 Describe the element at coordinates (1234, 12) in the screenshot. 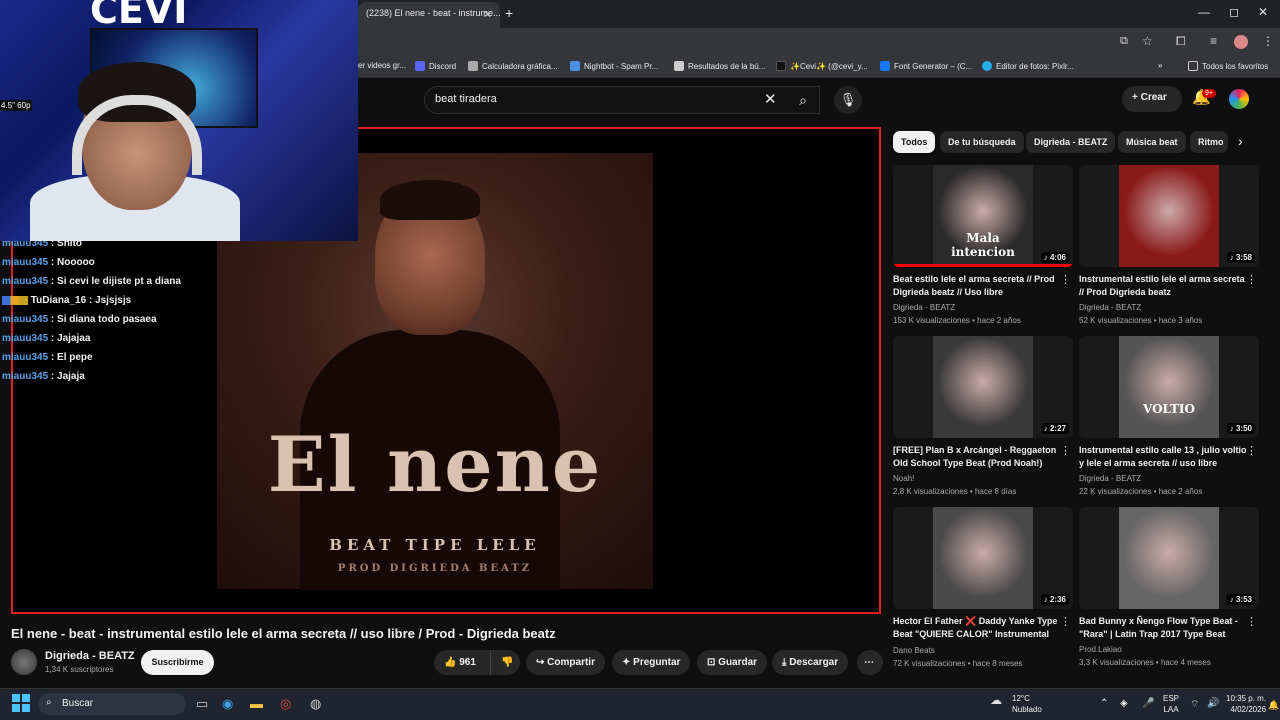

I see `maximize-button: ◻` at that location.